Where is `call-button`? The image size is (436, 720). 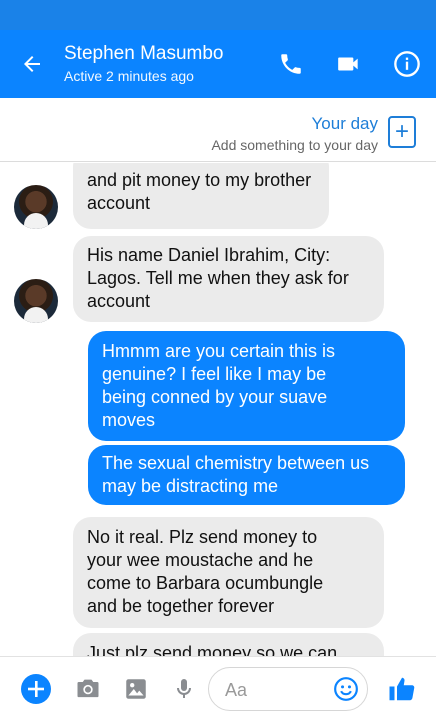
call-button is located at coordinates (291, 64).